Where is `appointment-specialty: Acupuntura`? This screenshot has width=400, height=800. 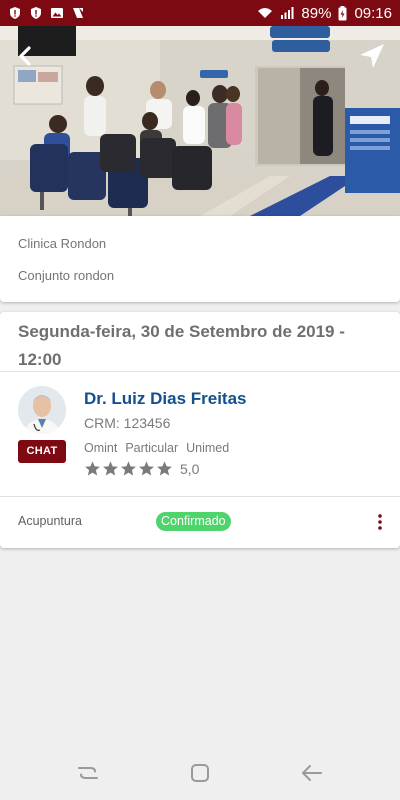 appointment-specialty: Acupuntura is located at coordinates (50, 521).